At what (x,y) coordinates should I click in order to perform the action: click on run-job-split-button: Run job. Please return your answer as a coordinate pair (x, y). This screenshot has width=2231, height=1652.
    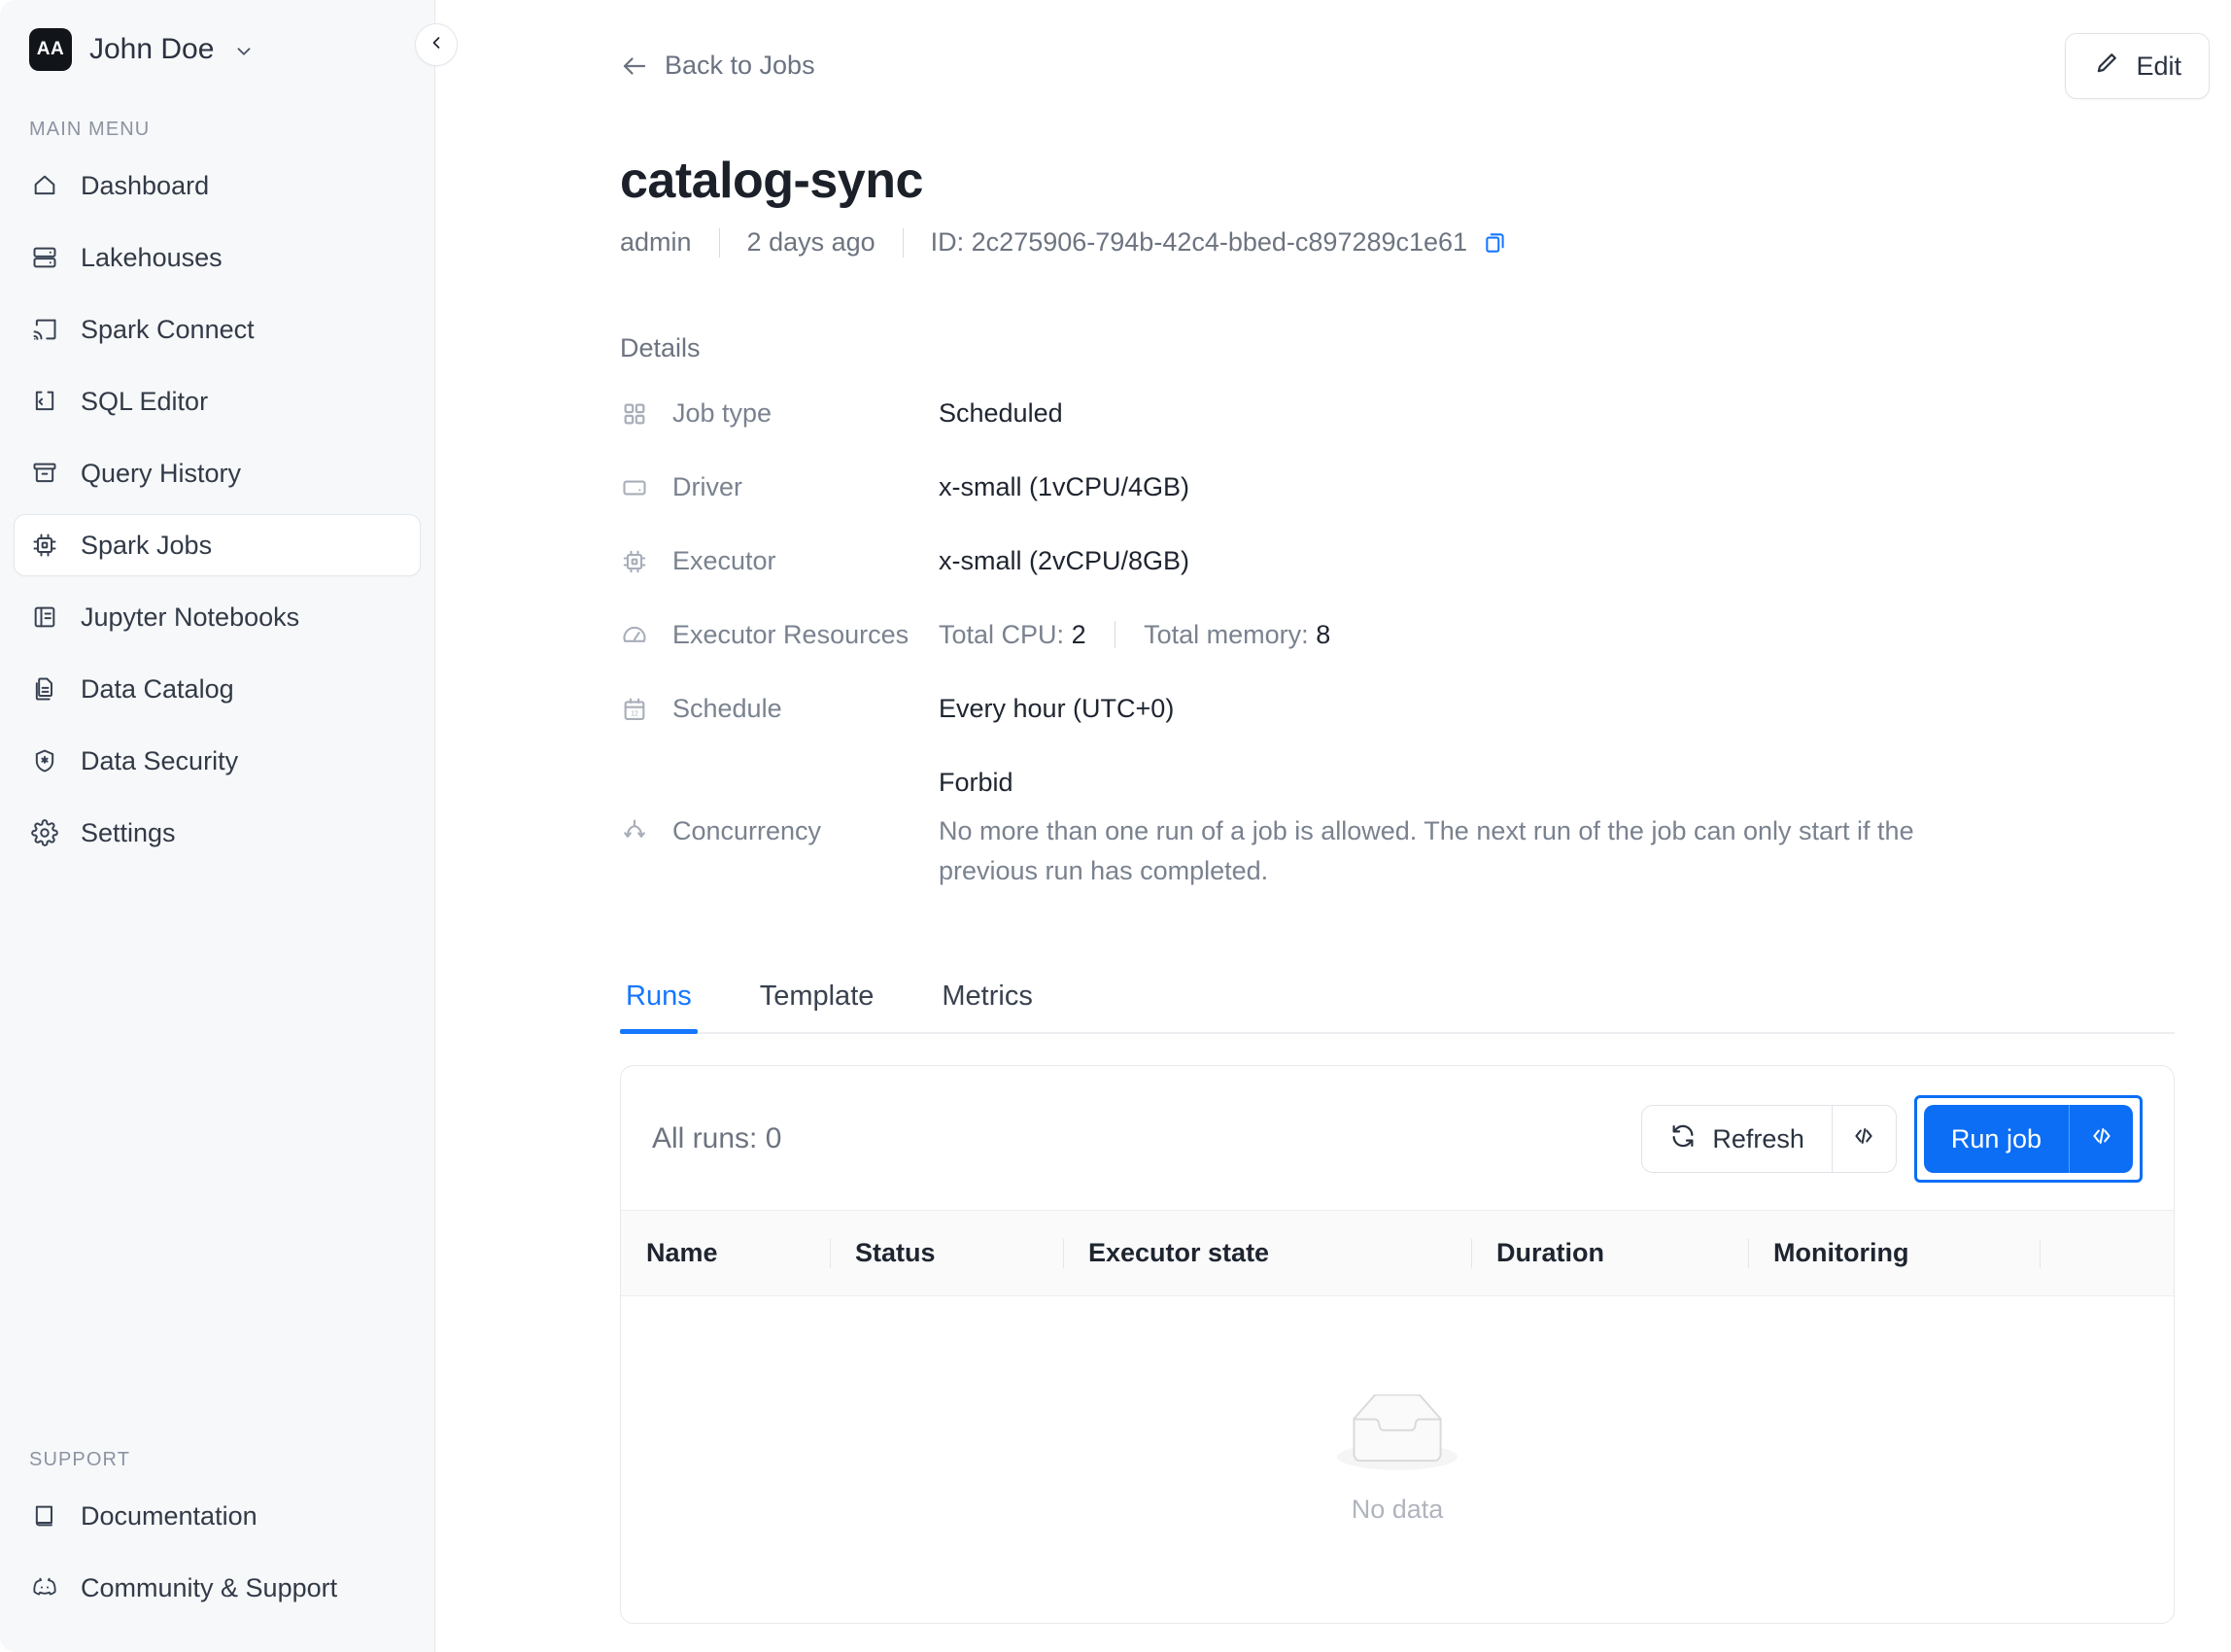
    Looking at the image, I should click on (2028, 1139).